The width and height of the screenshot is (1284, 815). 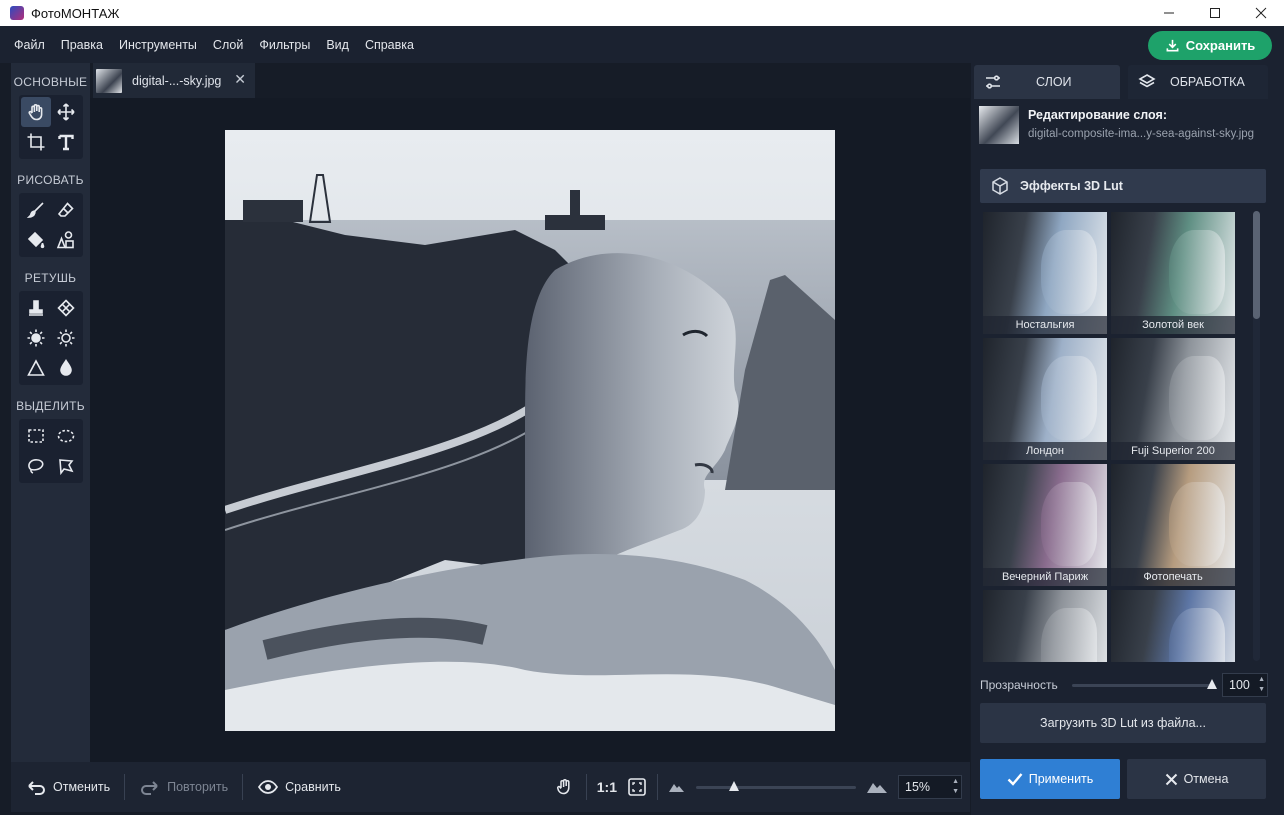 What do you see at coordinates (1256, 436) in the screenshot?
I see `gallery-scrollbar` at bounding box center [1256, 436].